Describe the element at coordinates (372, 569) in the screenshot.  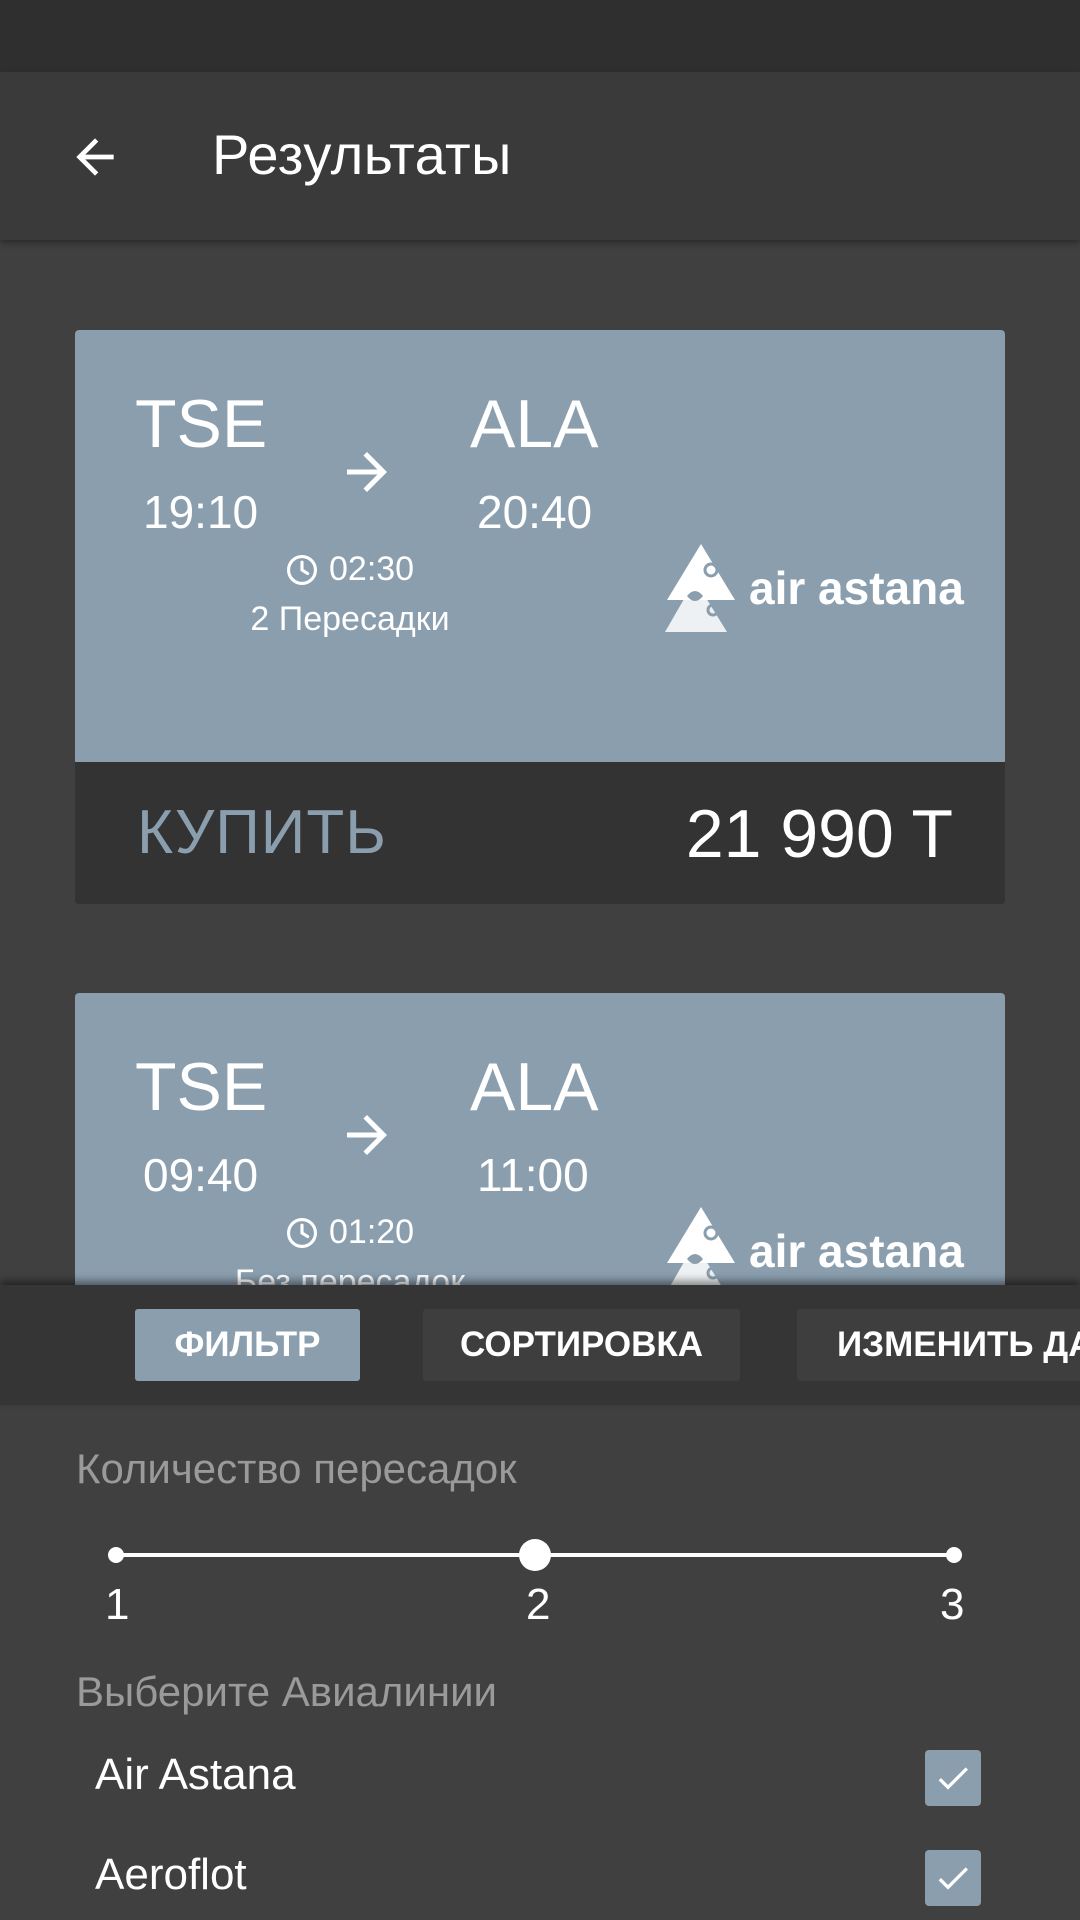
I see `duration-text: 02:30` at that location.